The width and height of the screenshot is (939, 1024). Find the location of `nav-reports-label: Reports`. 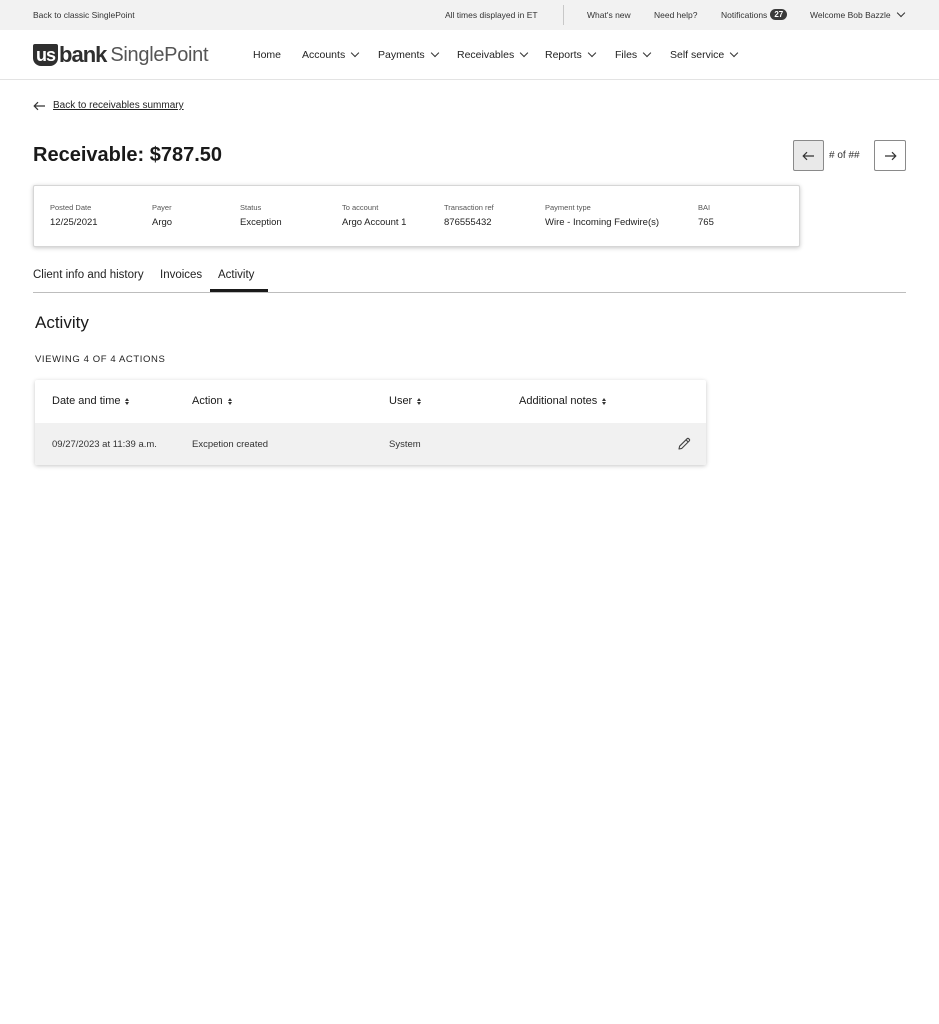

nav-reports-label: Reports is located at coordinates (563, 55).